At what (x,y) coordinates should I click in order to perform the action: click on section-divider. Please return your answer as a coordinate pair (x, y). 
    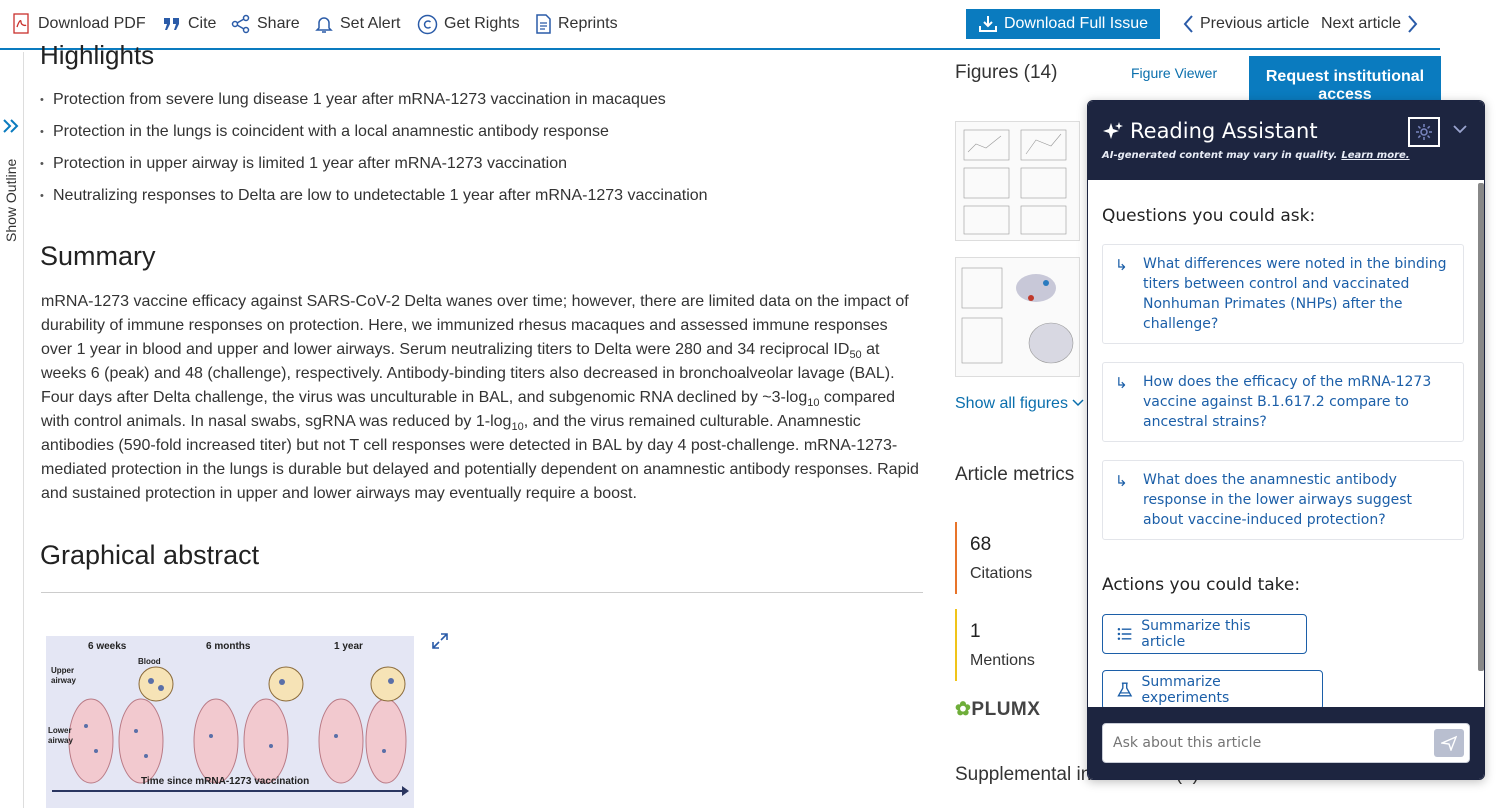
    Looking at the image, I should click on (482, 592).